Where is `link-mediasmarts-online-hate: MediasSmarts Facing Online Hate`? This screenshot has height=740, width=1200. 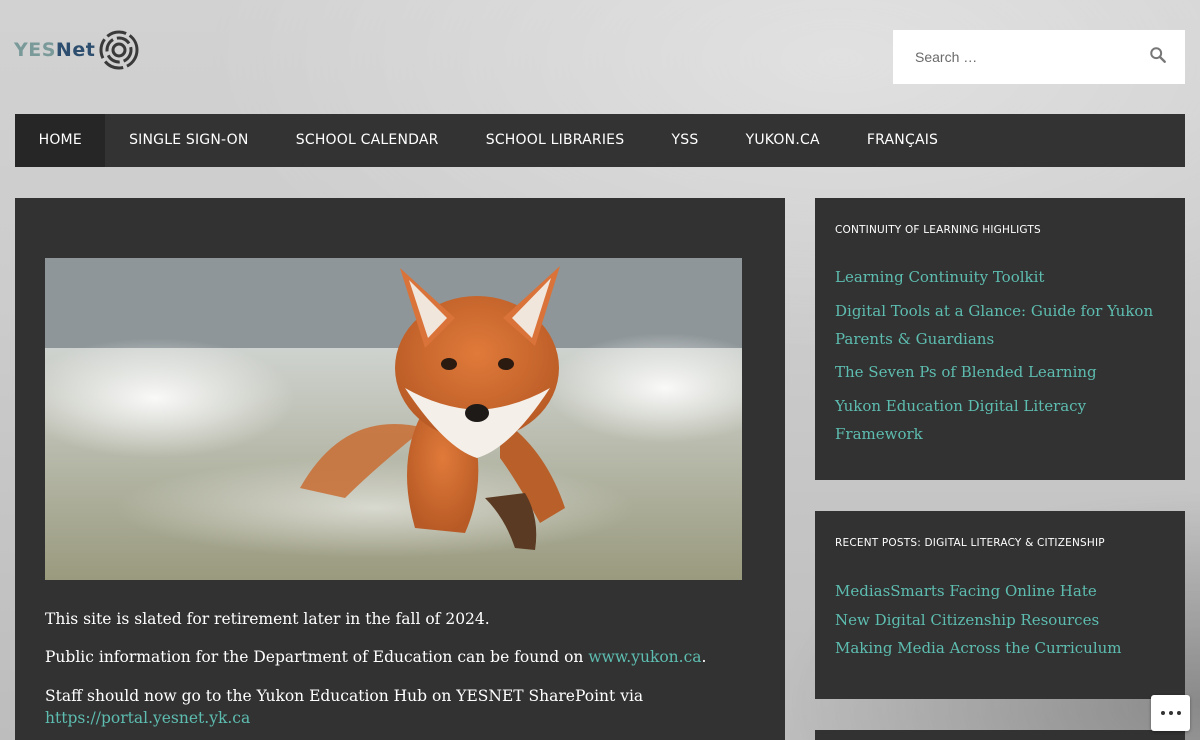 link-mediasmarts-online-hate: MediasSmarts Facing Online Hate is located at coordinates (1000, 591).